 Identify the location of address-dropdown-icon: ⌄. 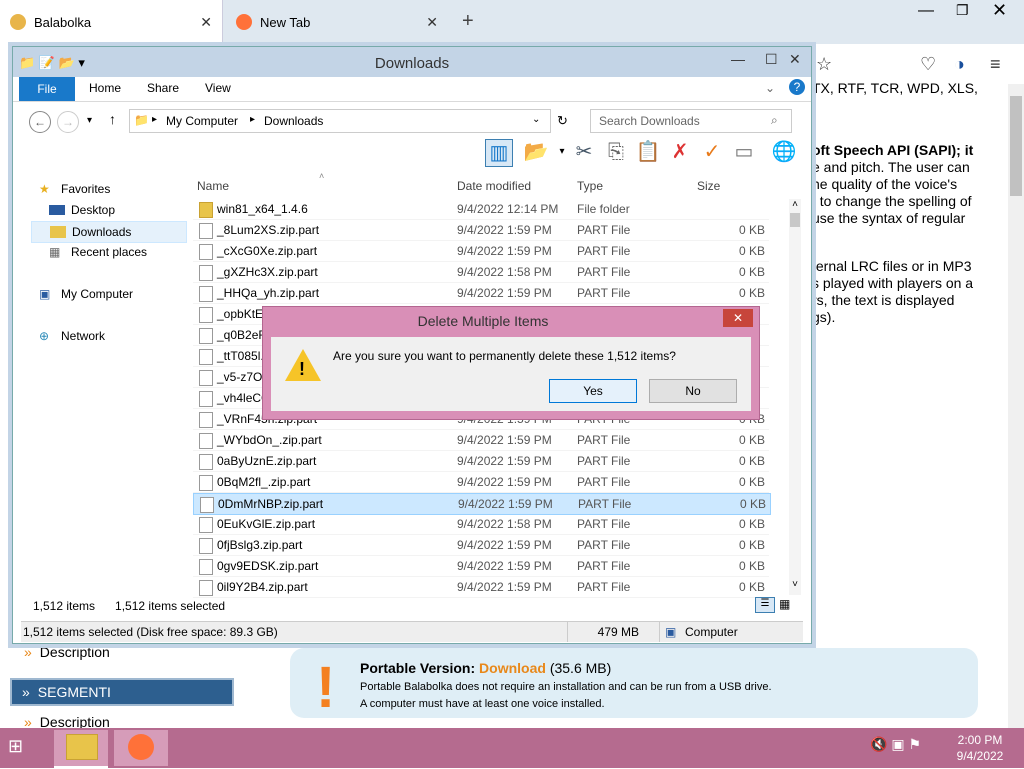
(536, 119).